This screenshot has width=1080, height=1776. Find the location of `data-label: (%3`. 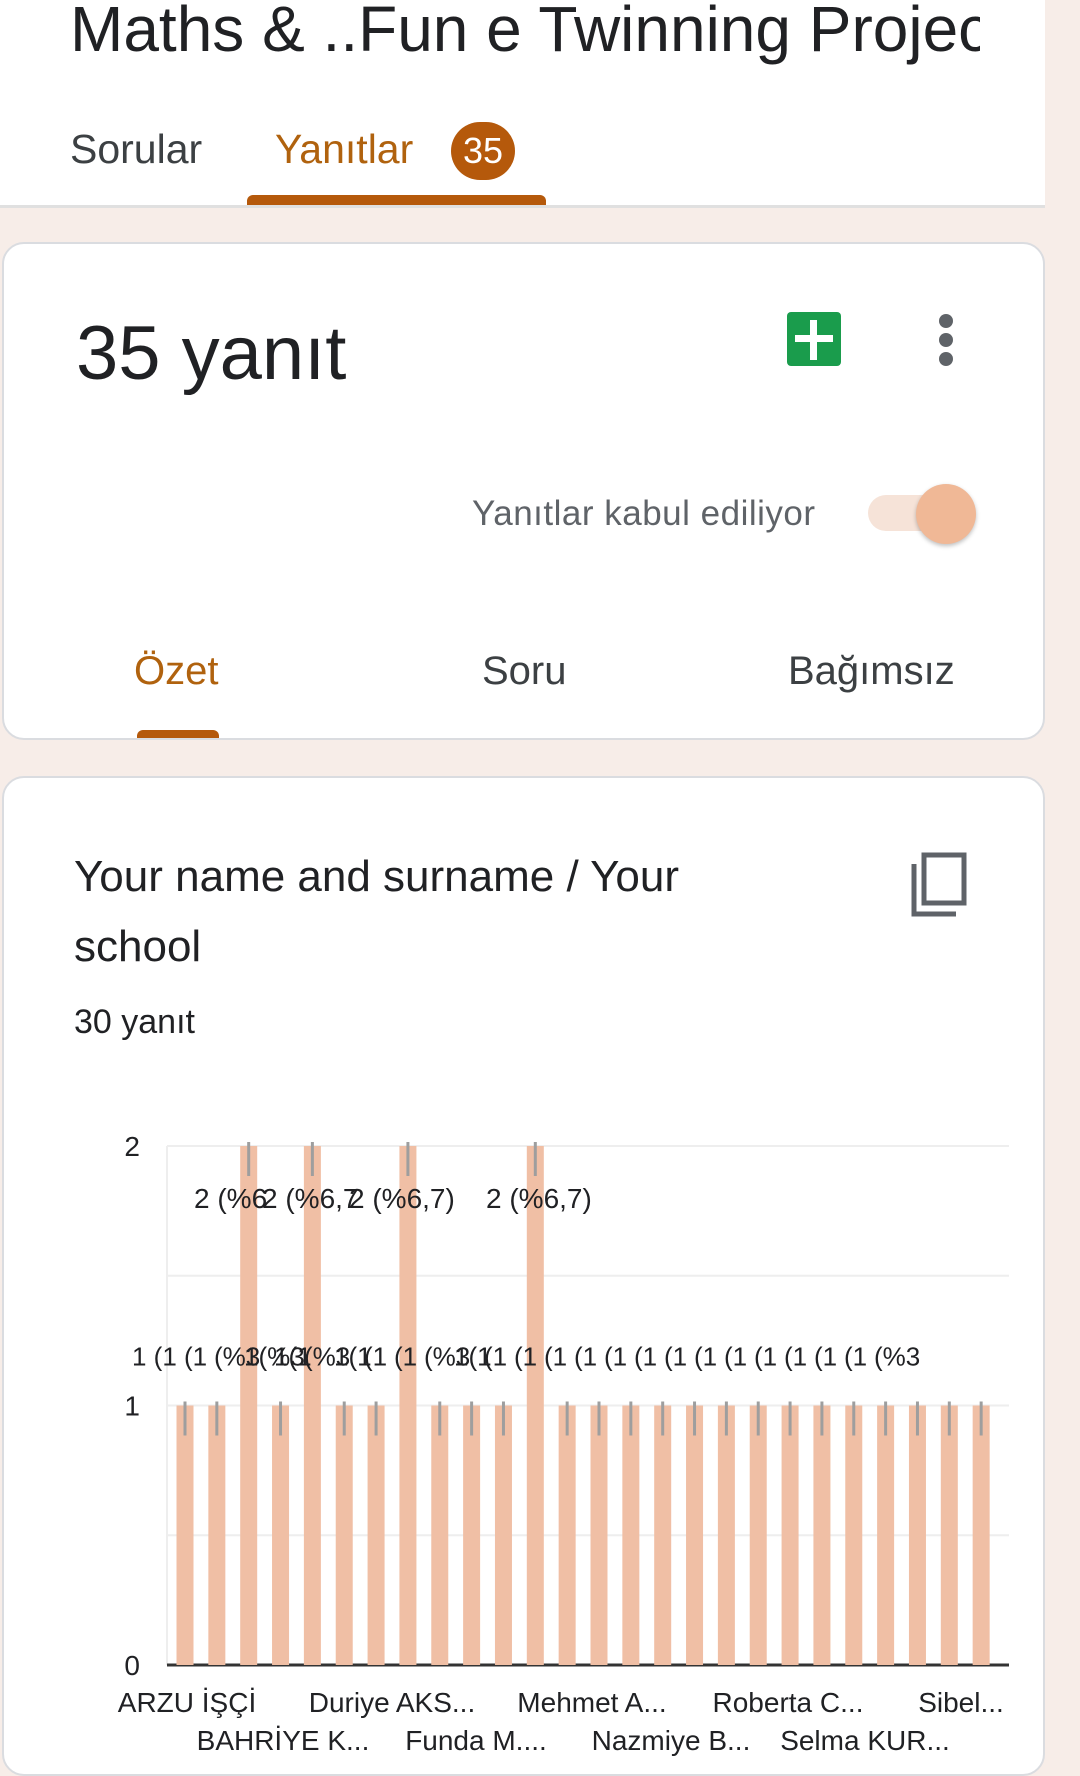

data-label: (%3 is located at coordinates (897, 1357).